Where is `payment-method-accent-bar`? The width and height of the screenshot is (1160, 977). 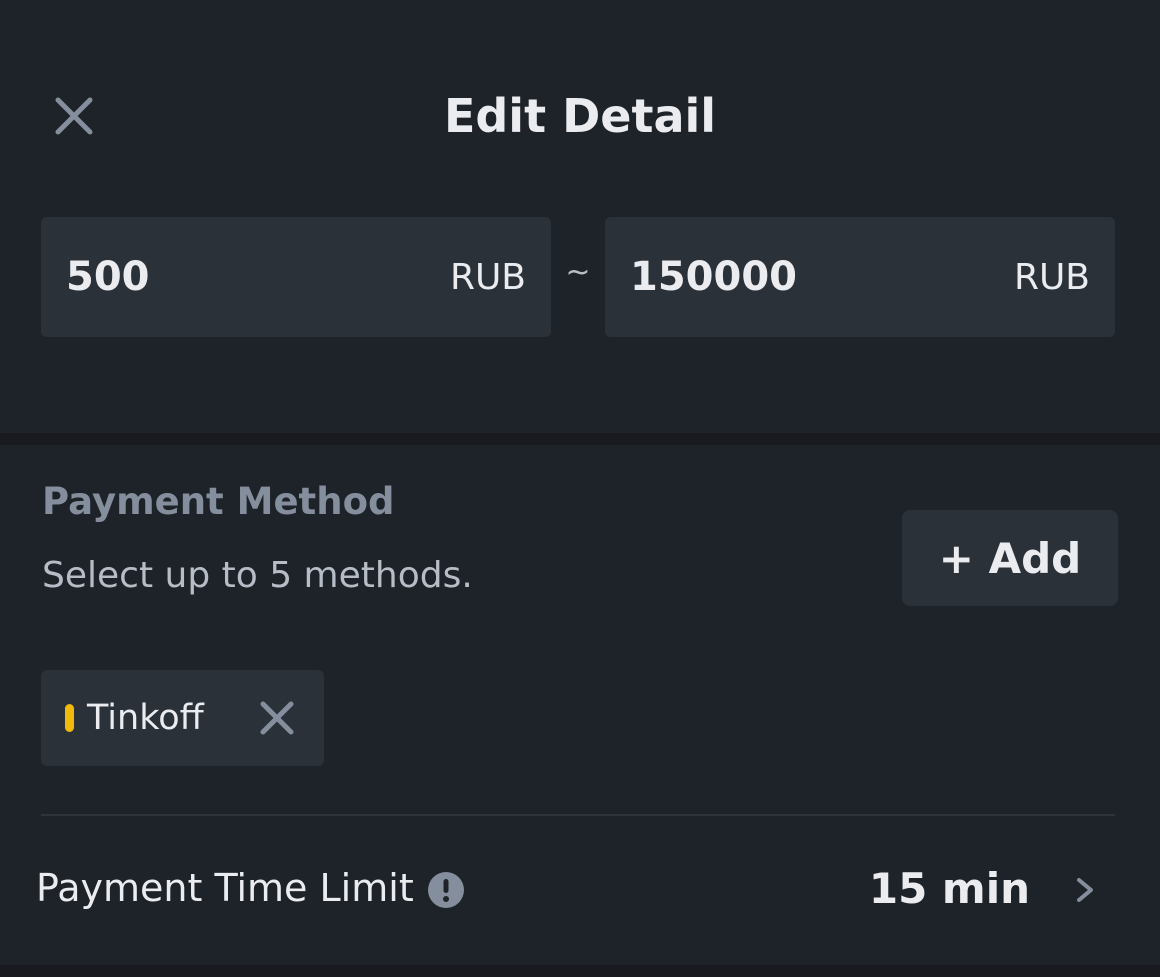 payment-method-accent-bar is located at coordinates (69, 718).